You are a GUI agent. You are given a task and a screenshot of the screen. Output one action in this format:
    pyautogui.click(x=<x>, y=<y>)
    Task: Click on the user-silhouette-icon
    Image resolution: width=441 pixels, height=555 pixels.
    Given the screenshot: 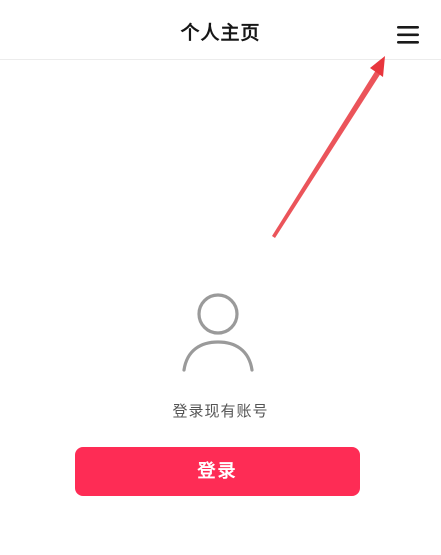 What is the action you would take?
    pyautogui.click(x=218, y=332)
    